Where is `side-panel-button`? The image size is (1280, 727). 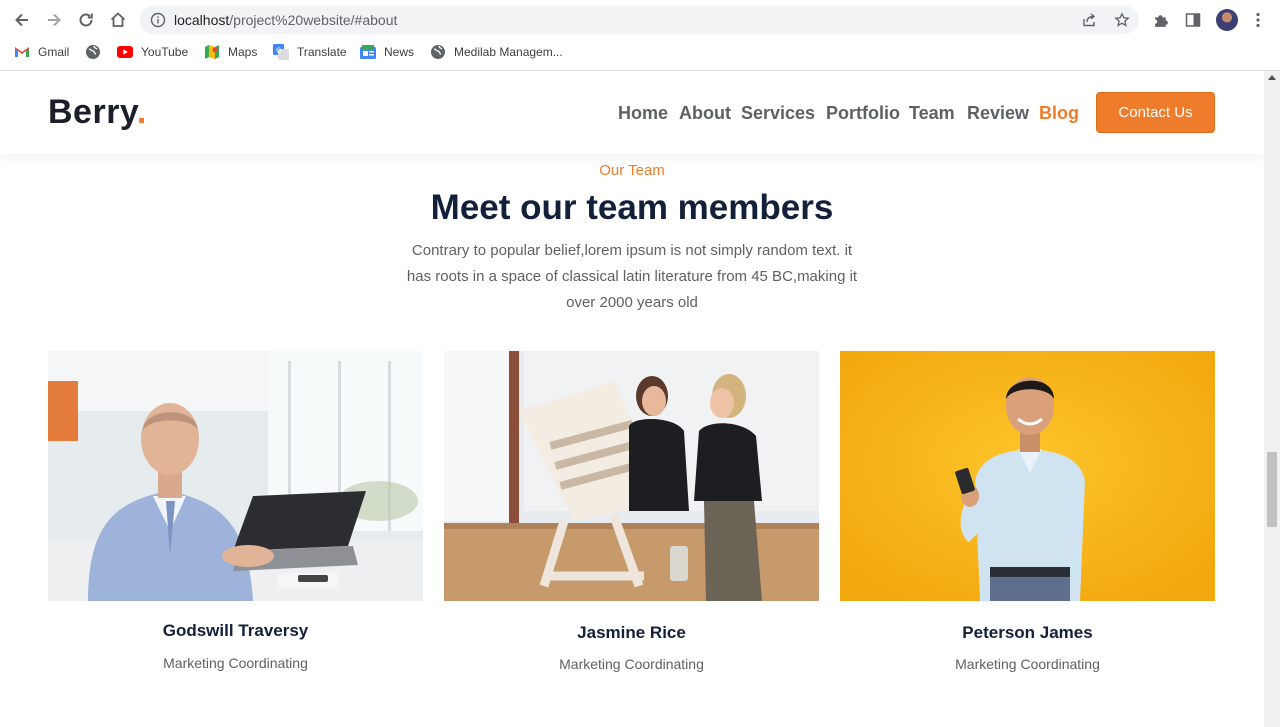 side-panel-button is located at coordinates (1193, 20).